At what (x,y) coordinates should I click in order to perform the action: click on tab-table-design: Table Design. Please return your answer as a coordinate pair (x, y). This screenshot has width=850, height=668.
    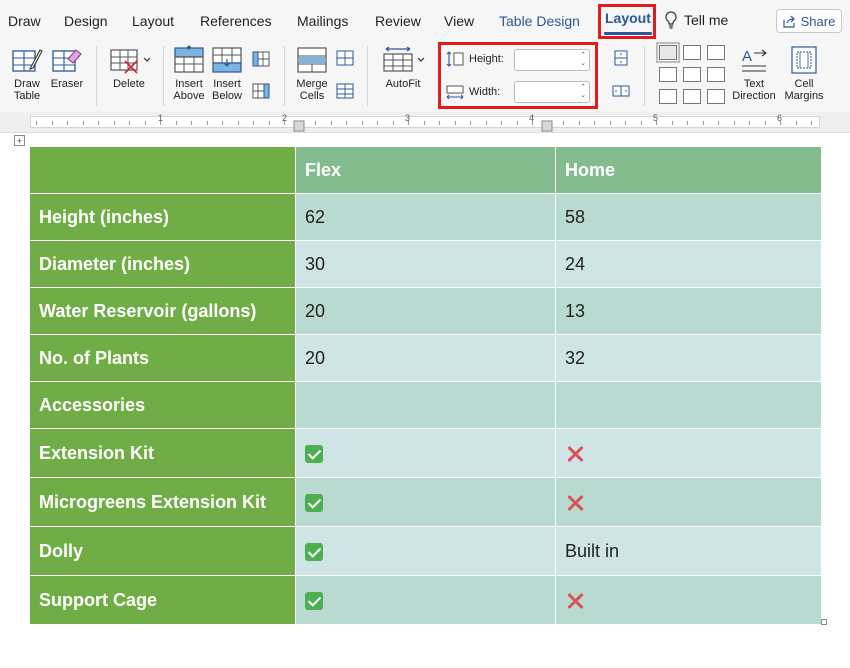
    Looking at the image, I should click on (539, 21).